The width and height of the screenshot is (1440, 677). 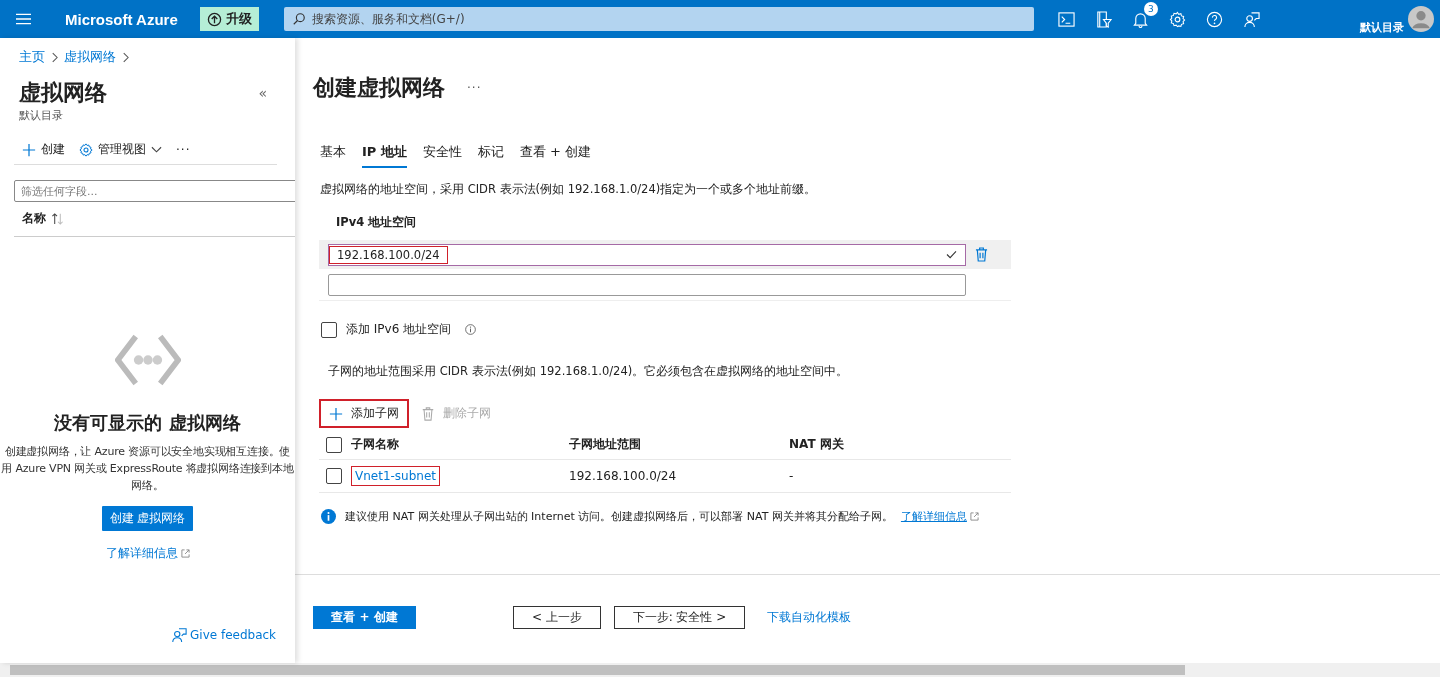 I want to click on column-header: 子网地址范围, so click(x=679, y=444).